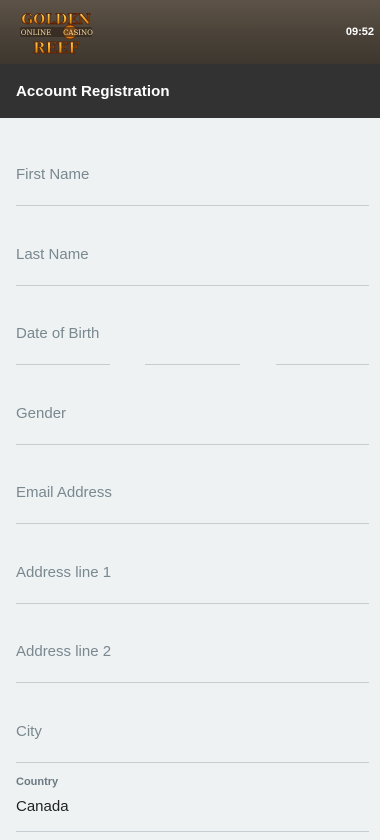 This screenshot has height=840, width=380. What do you see at coordinates (192, 831) in the screenshot?
I see `country-underline` at bounding box center [192, 831].